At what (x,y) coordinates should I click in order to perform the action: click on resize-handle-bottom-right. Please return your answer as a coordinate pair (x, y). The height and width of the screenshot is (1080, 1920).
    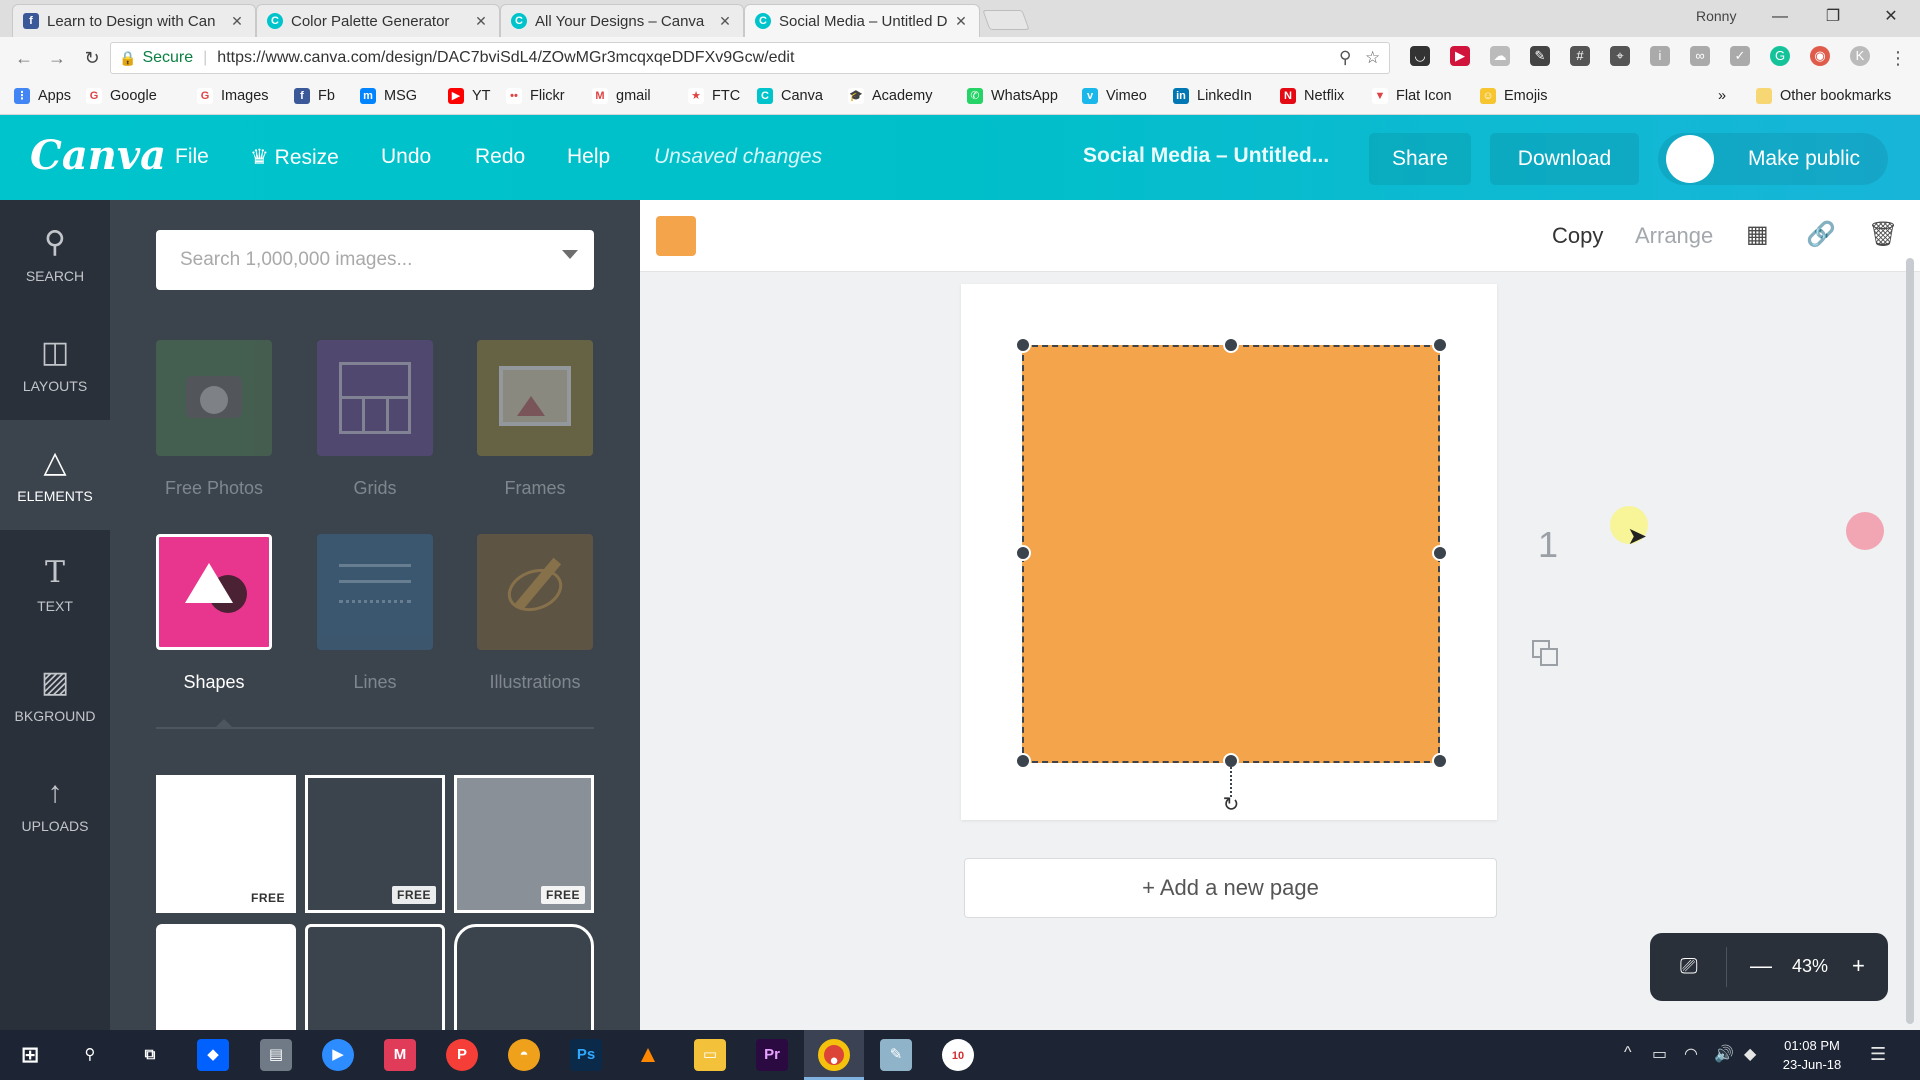
    Looking at the image, I should click on (1440, 761).